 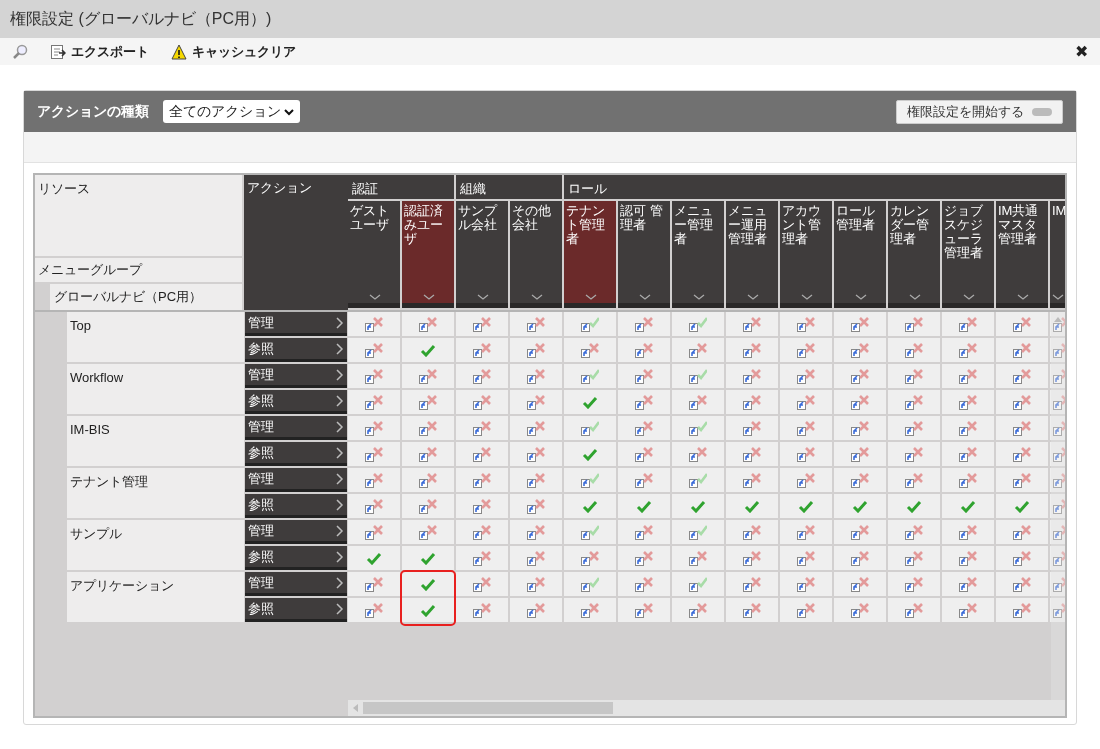 I want to click on column-header: リソース, so click(x=138, y=215).